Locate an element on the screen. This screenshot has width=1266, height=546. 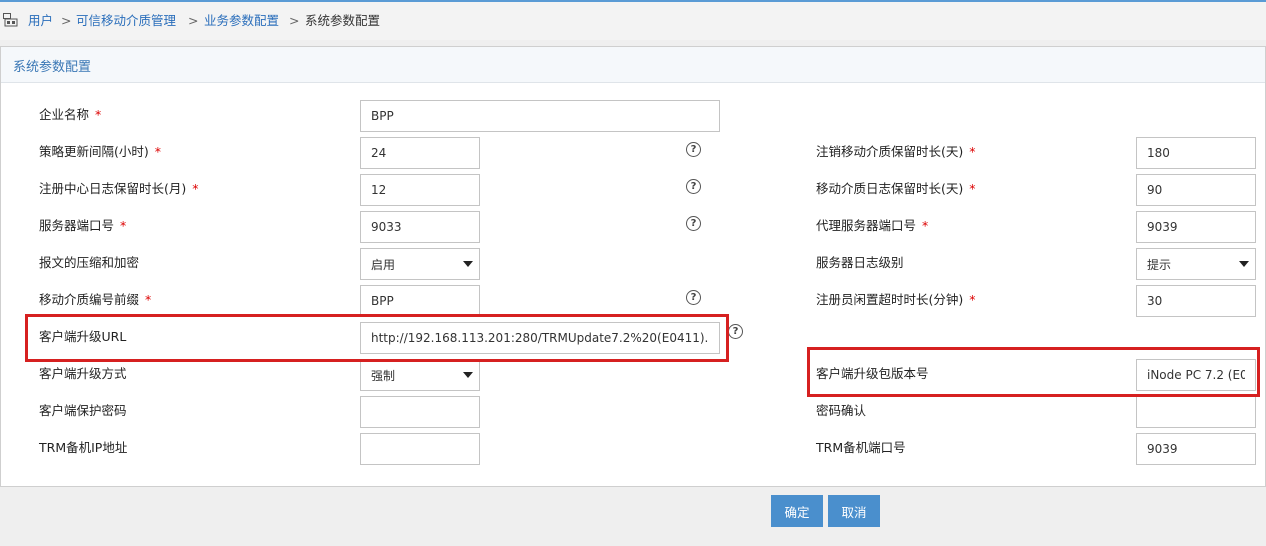
password-confirm-input is located at coordinates (1196, 412).